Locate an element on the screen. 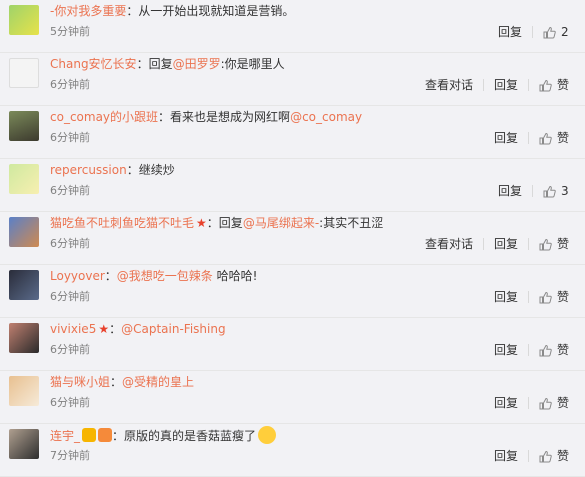 The width and height of the screenshot is (585, 477). like-count: 3 is located at coordinates (565, 191).